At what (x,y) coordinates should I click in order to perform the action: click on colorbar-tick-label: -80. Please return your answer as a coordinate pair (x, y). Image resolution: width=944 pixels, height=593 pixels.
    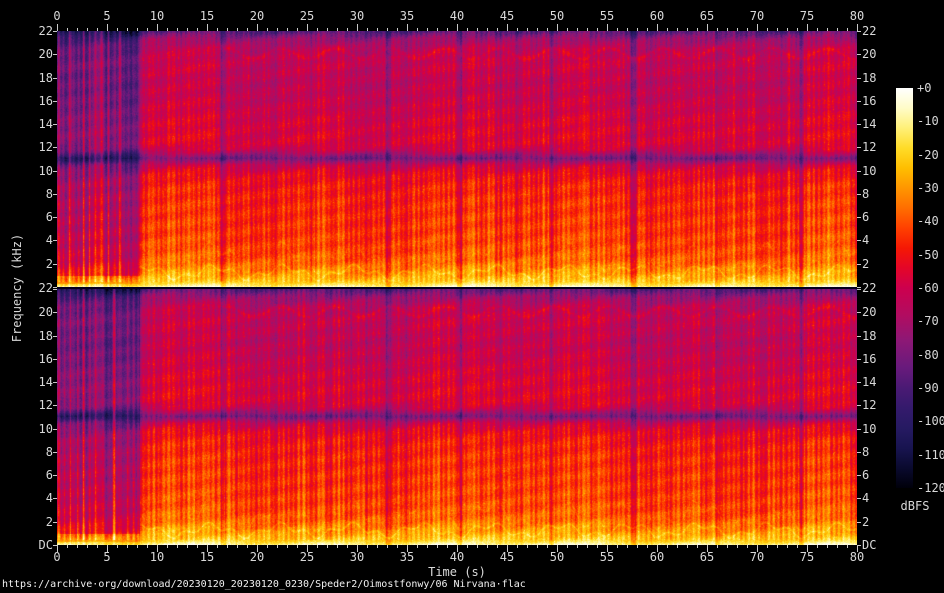
    Looking at the image, I should click on (928, 355).